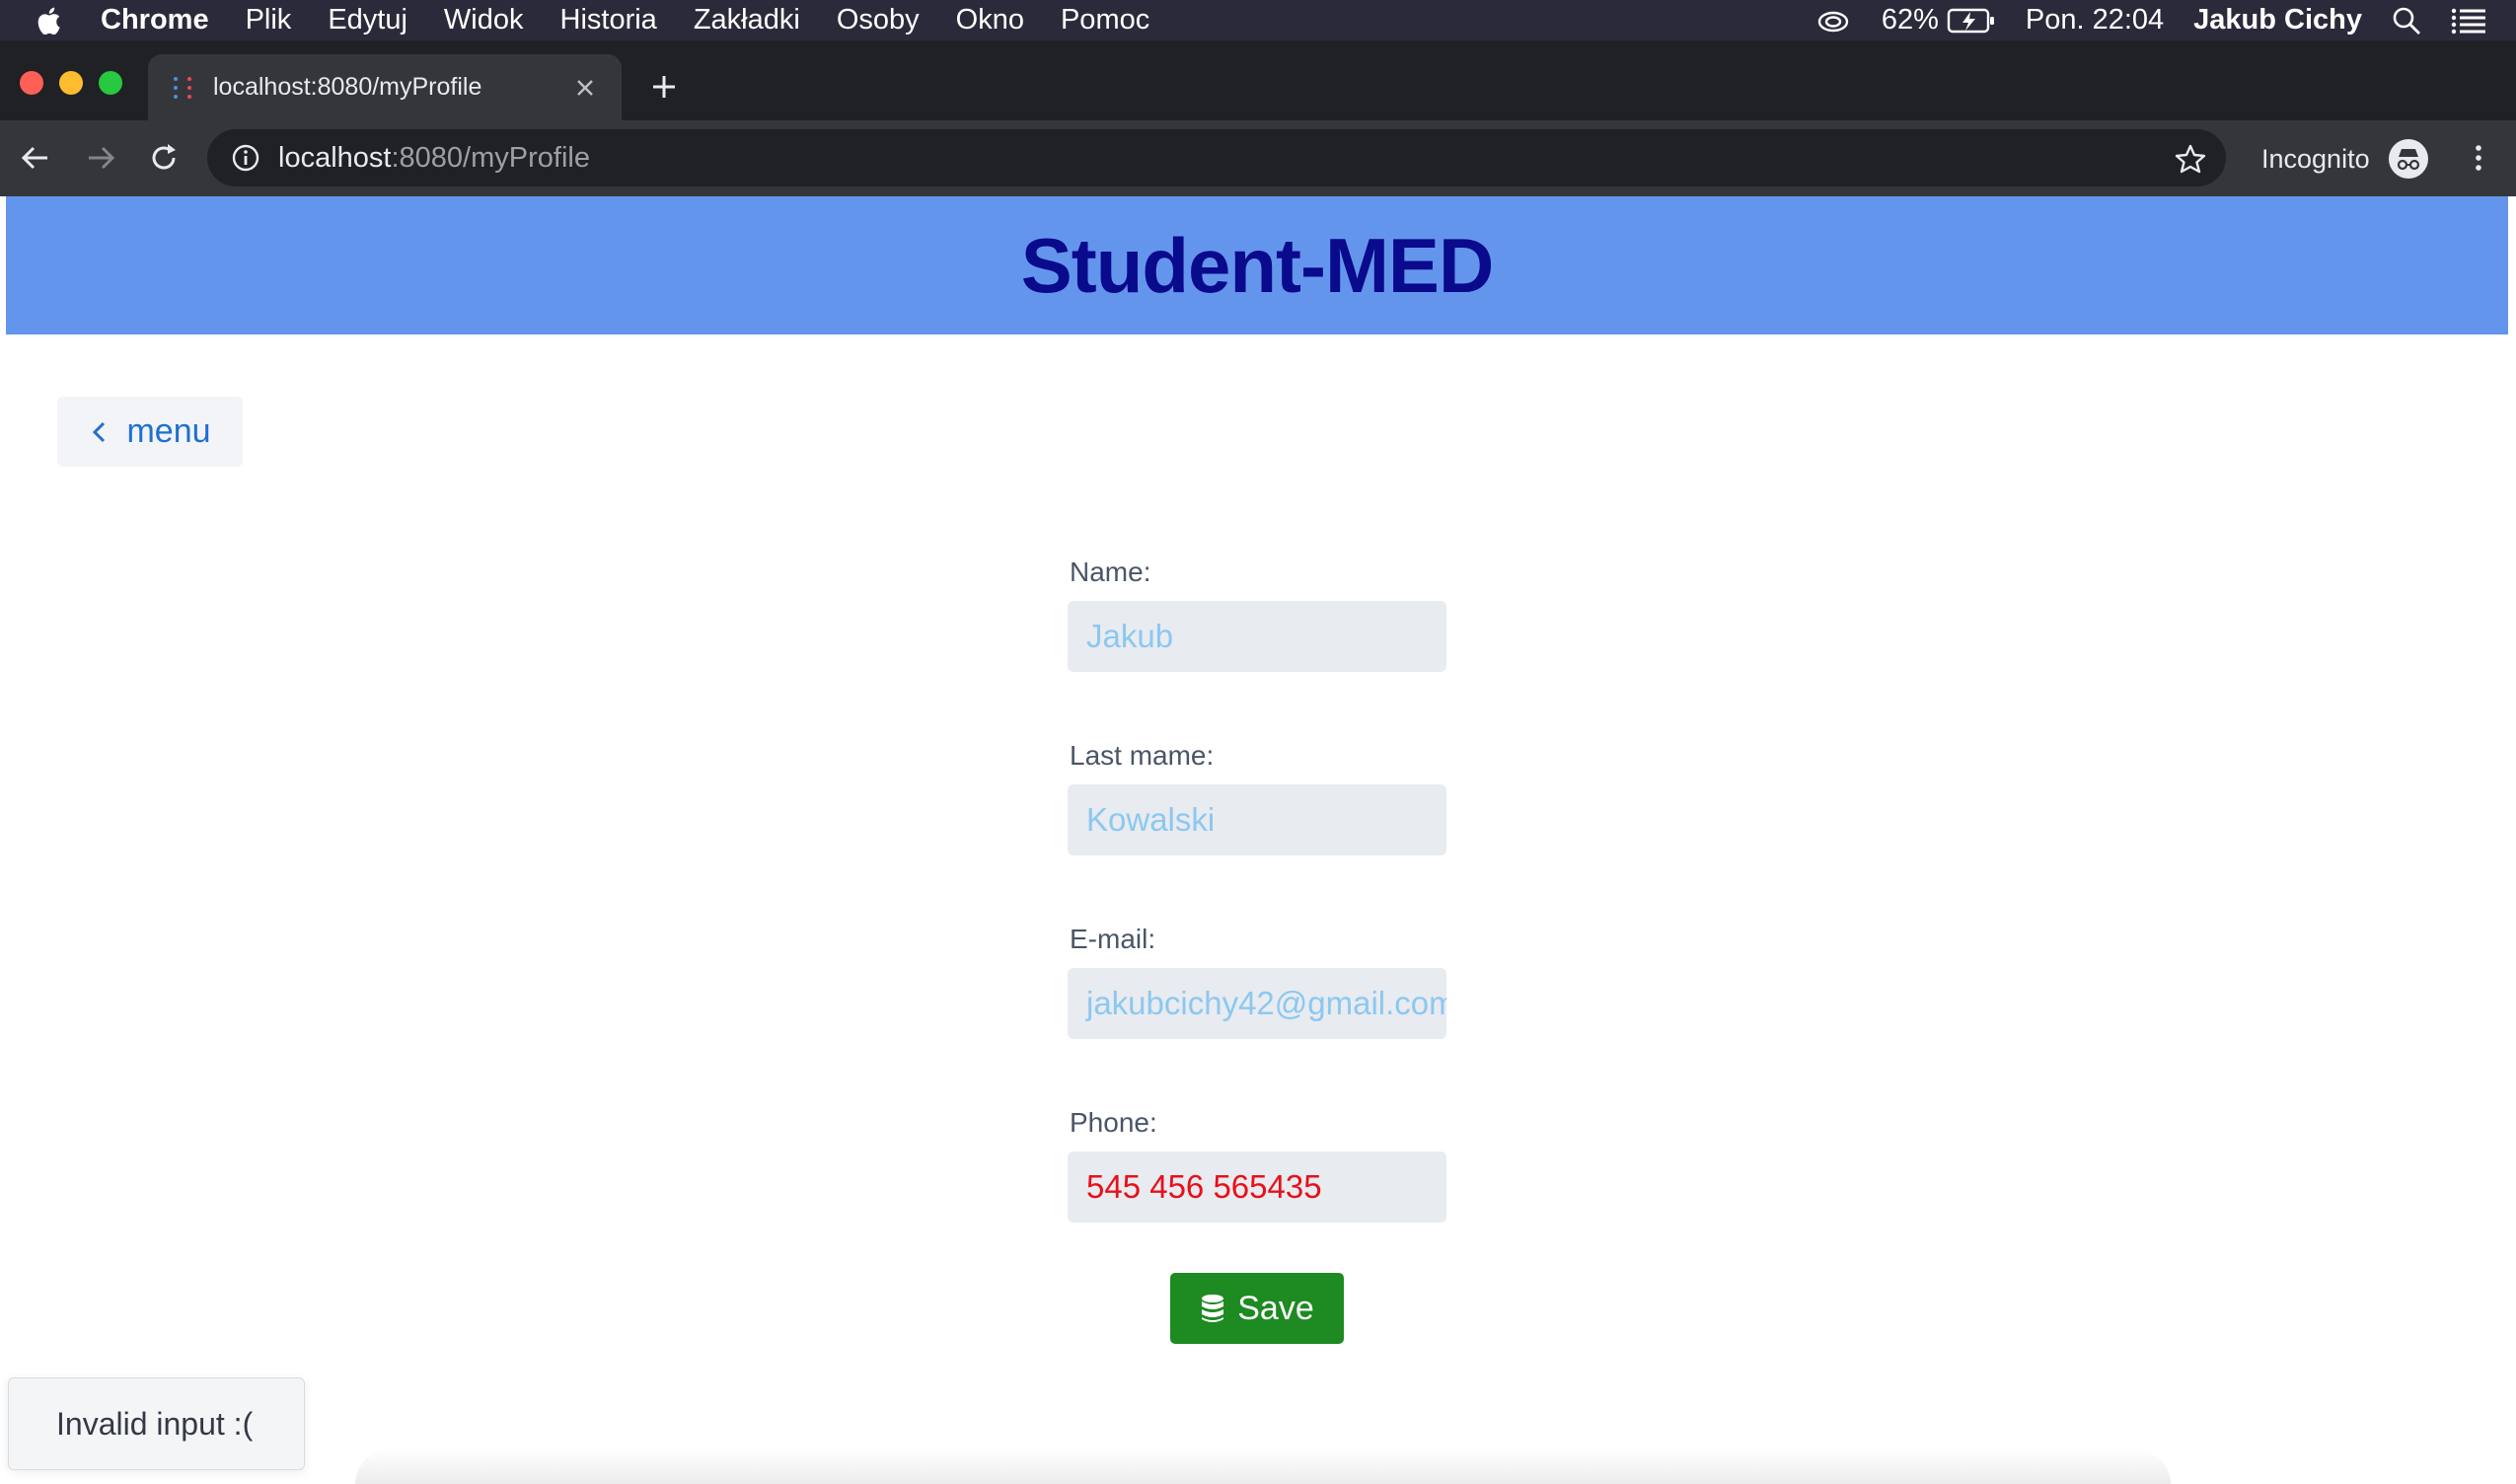 The width and height of the screenshot is (2516, 1484). Describe the element at coordinates (155, 20) in the screenshot. I see `menu-app-chrome: Chrome` at that location.